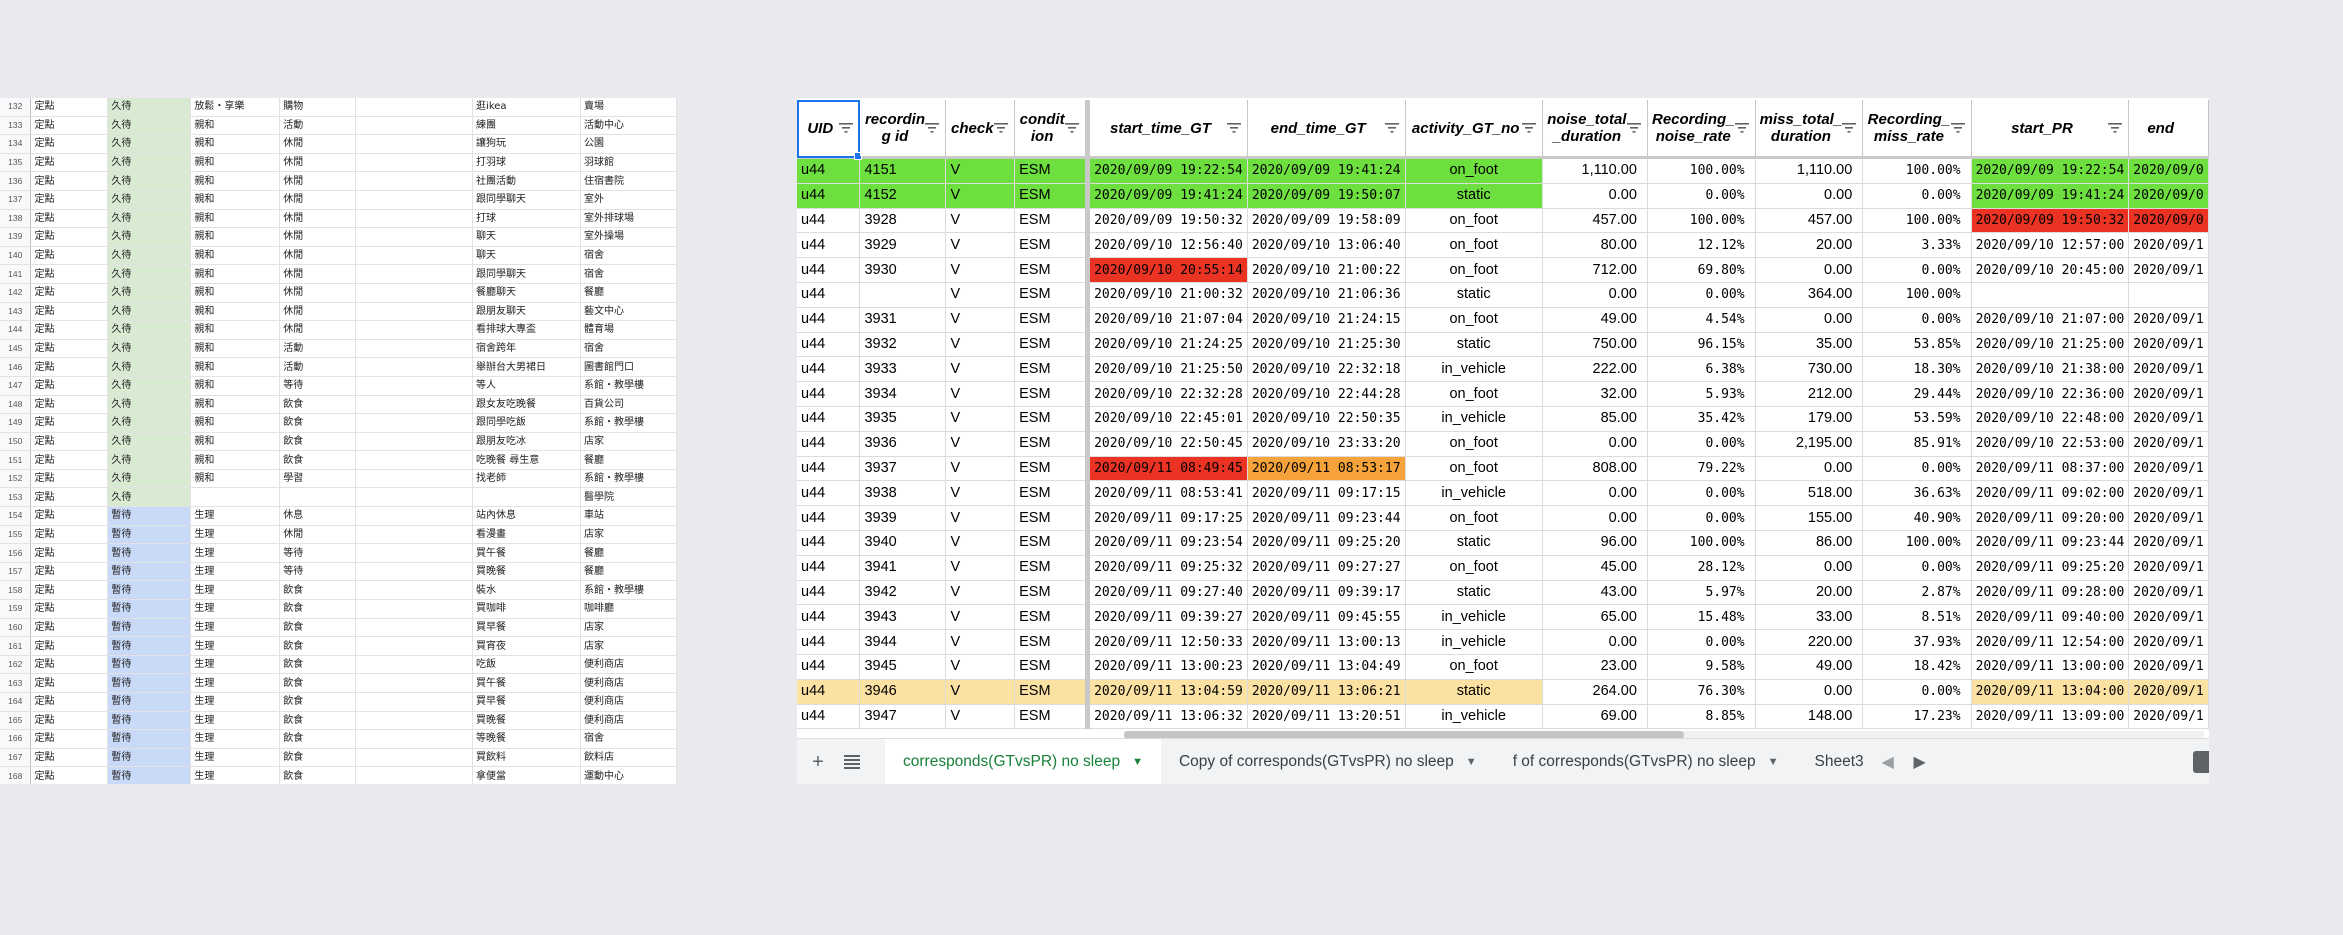 The image size is (2343, 935). Describe the element at coordinates (1701, 692) in the screenshot. I see `cell-rec_noise: 76.30%` at that location.